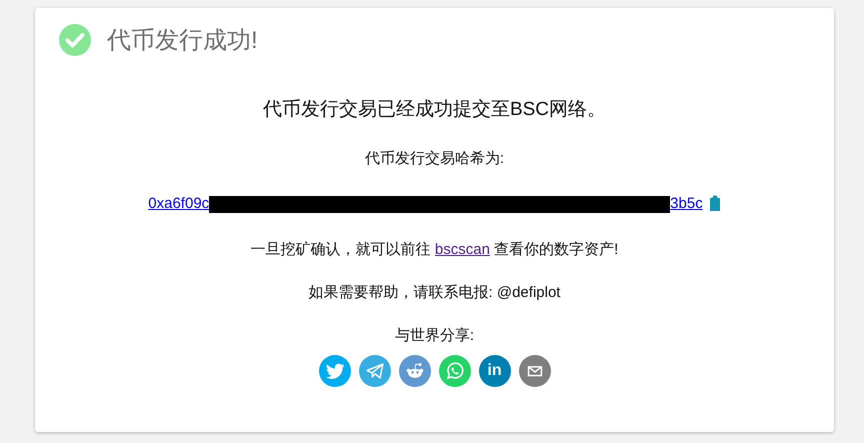  Describe the element at coordinates (182, 41) in the screenshot. I see `success-title: 代币发行成功!` at that location.